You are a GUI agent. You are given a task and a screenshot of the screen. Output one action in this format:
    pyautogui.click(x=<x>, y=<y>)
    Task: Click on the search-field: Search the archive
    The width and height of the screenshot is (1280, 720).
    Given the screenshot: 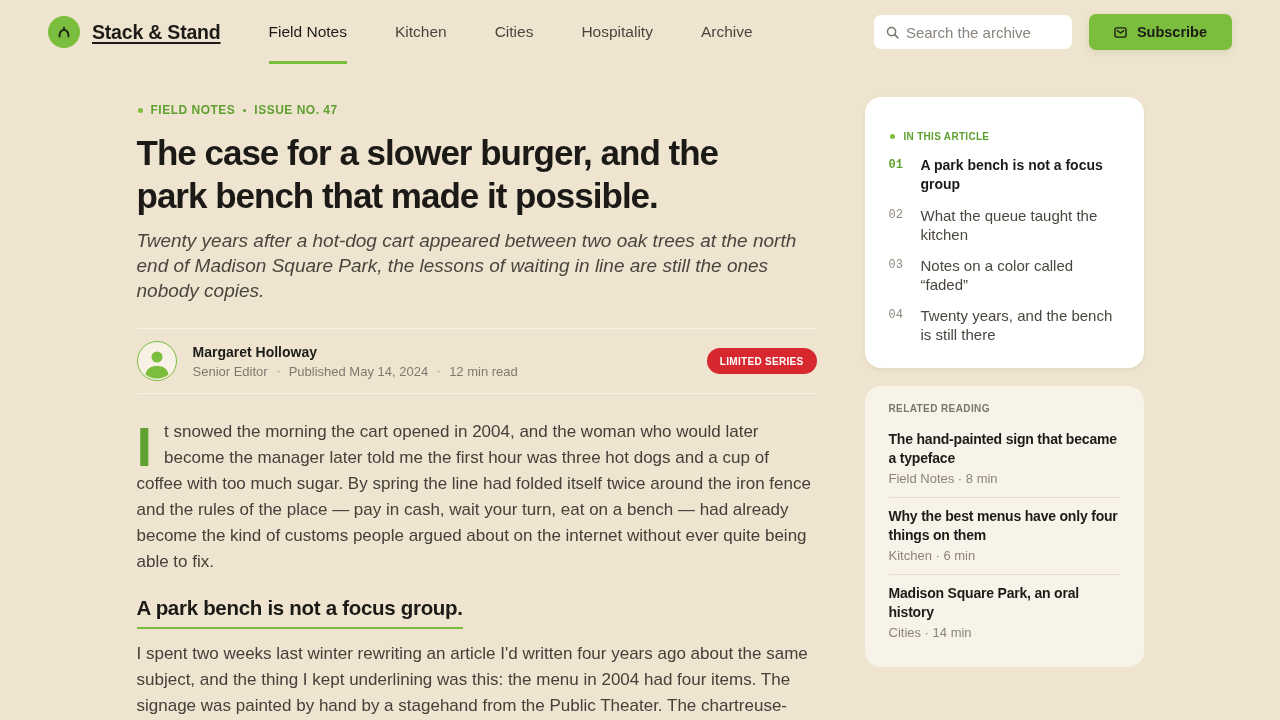 What is the action you would take?
    pyautogui.click(x=972, y=32)
    